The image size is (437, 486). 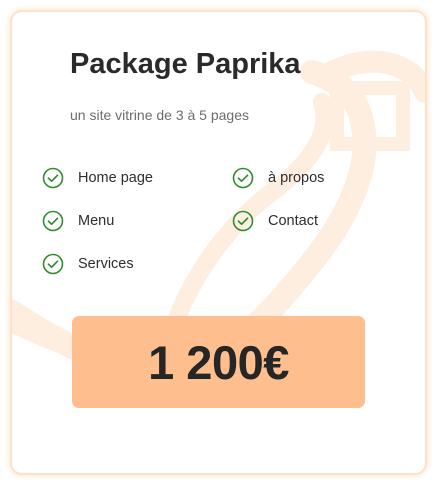 I want to click on feature-label: Contact, so click(x=293, y=221).